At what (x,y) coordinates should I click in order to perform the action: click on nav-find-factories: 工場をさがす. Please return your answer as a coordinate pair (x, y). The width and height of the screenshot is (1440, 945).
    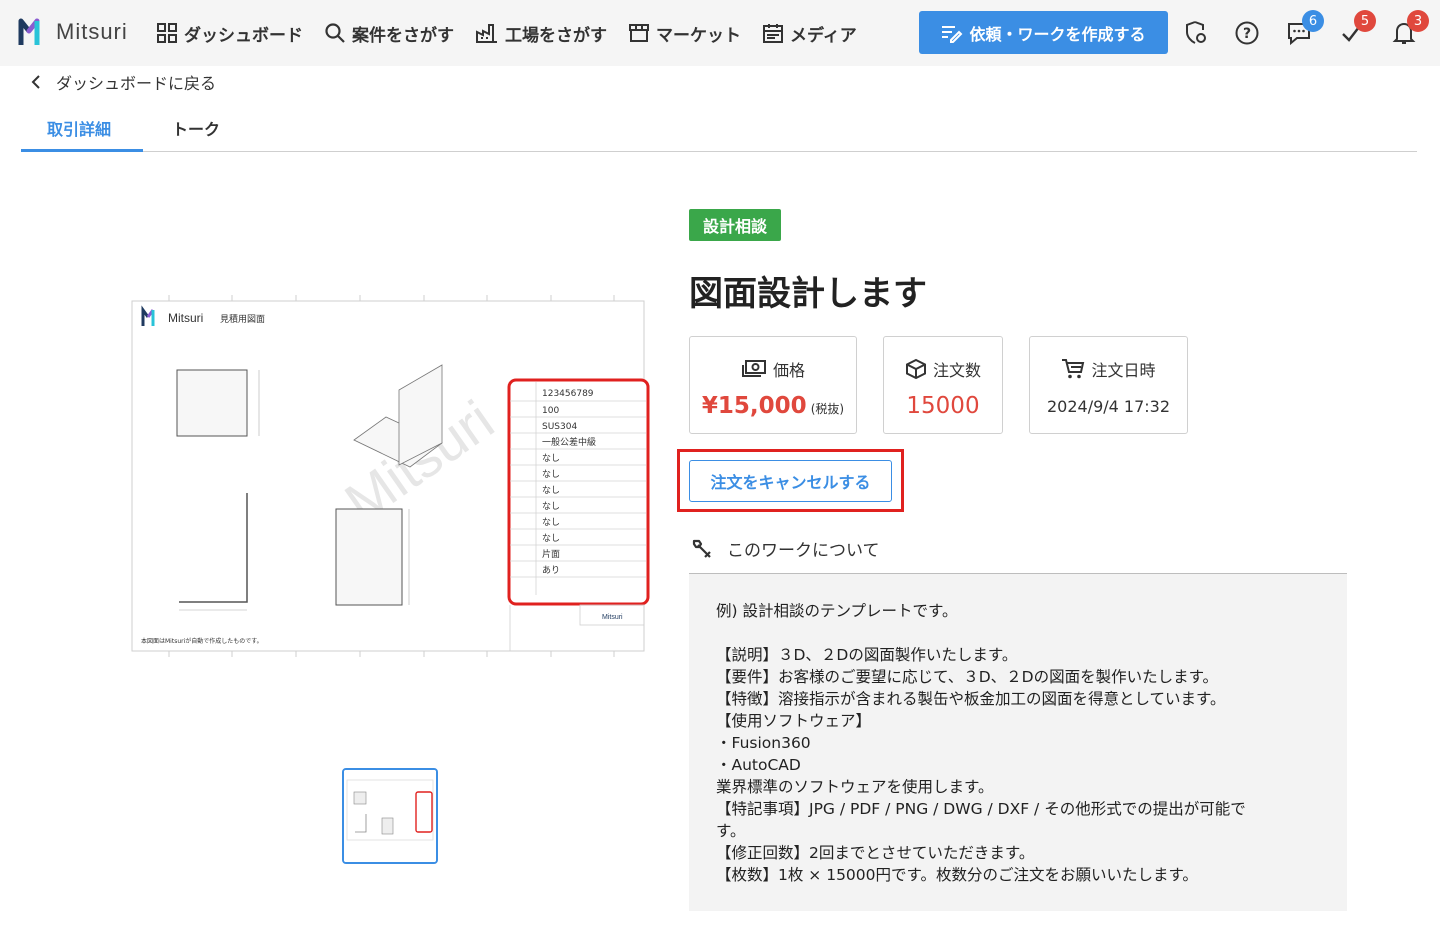
    Looking at the image, I should click on (541, 33).